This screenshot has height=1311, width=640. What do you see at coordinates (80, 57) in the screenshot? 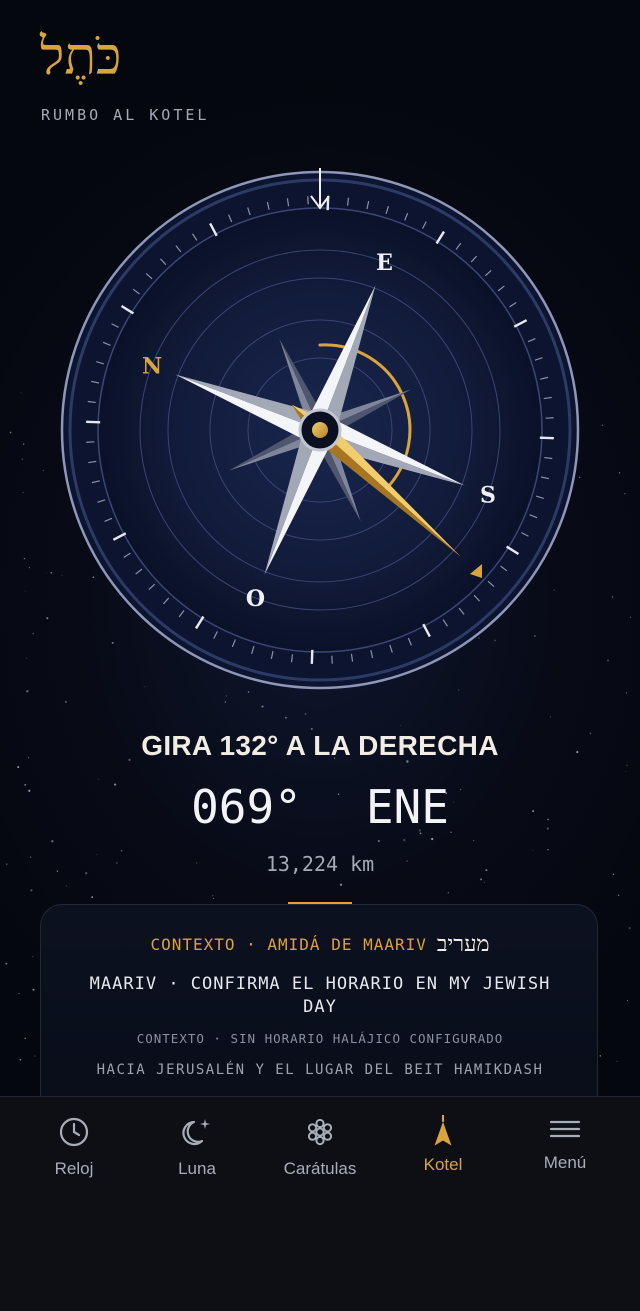
I see `app-logo: כֹּתֶל` at bounding box center [80, 57].